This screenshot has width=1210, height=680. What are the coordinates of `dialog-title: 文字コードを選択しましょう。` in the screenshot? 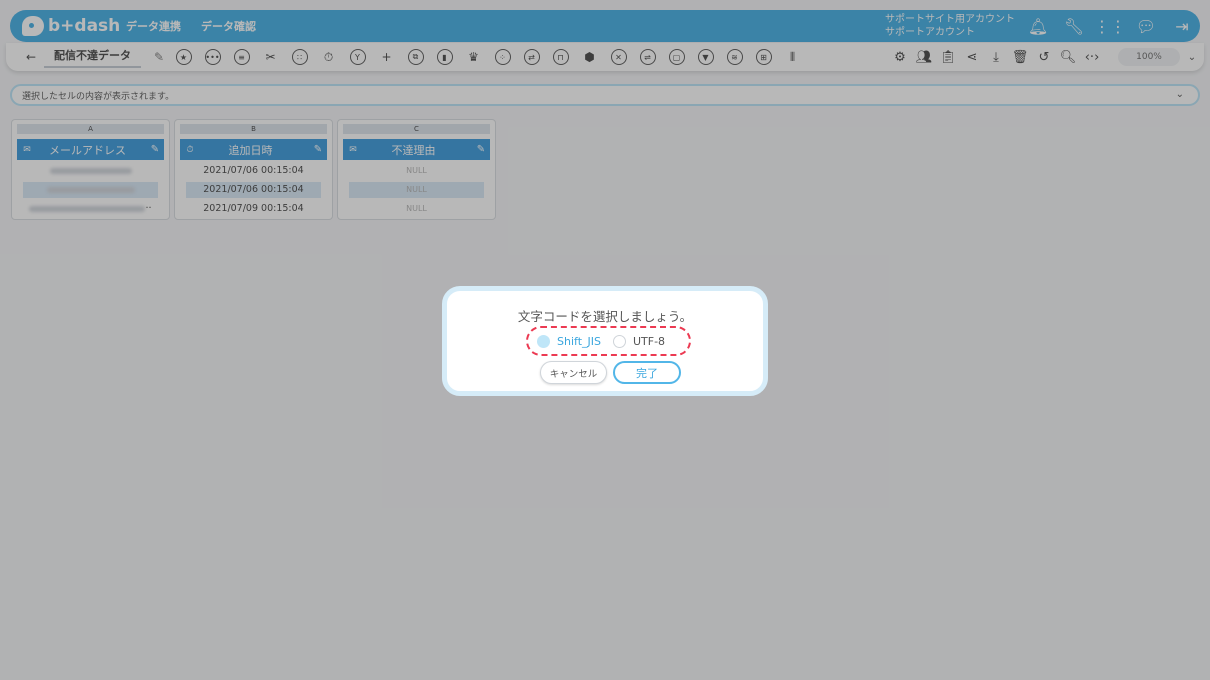 It's located at (605, 316).